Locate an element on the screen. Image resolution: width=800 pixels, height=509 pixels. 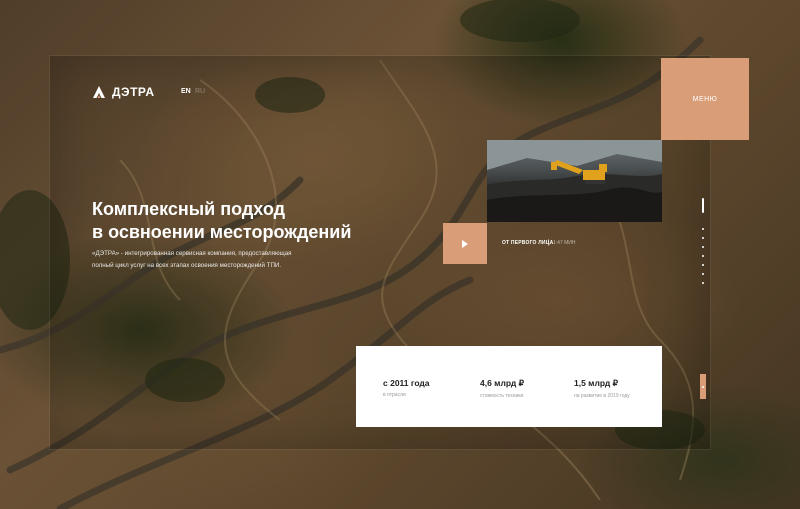
stat-value: 4,6 млрд ₽ is located at coordinates (502, 383).